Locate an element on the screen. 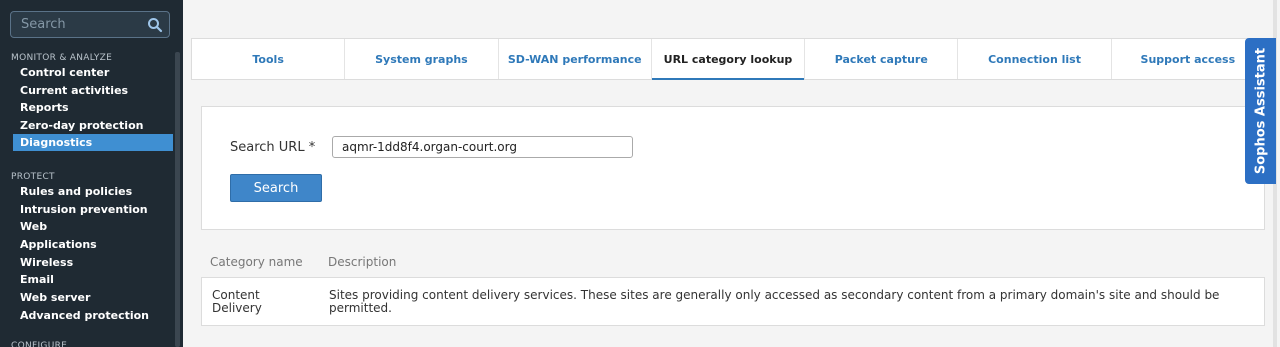 This screenshot has width=1280, height=347. tab-connection-list: Connection list is located at coordinates (1035, 59).